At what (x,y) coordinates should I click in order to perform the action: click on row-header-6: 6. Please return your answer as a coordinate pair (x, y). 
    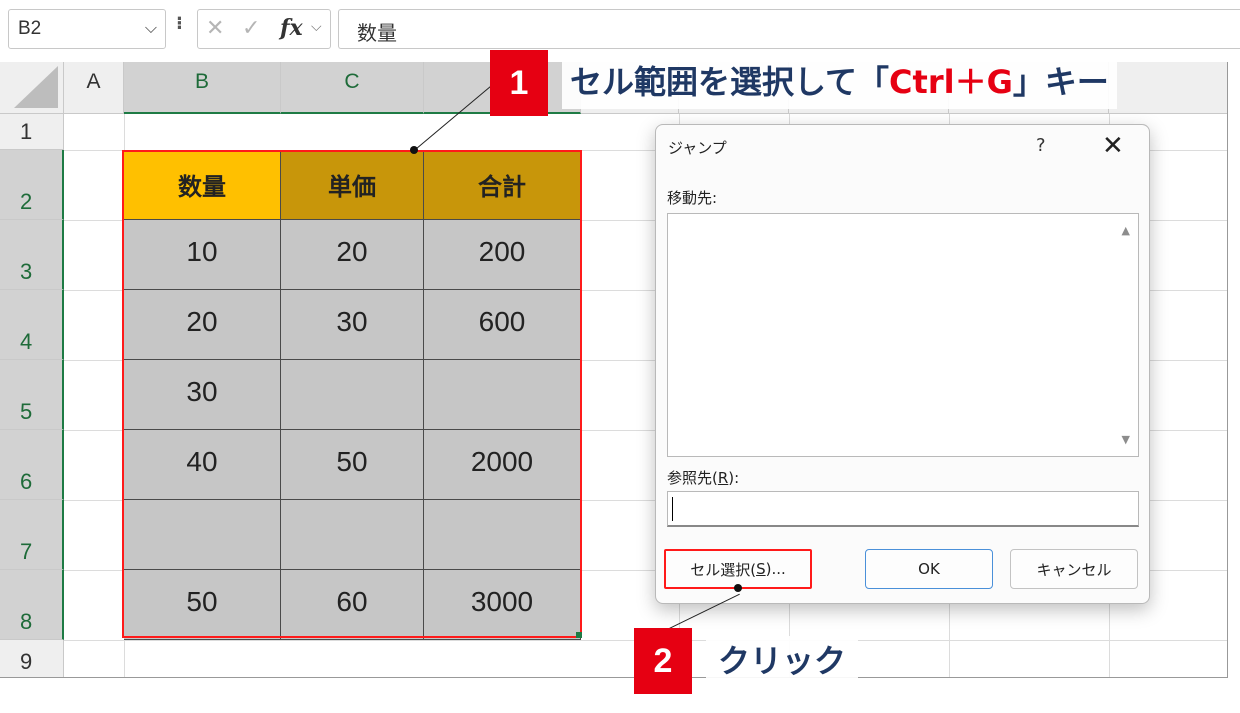
    Looking at the image, I should click on (32, 465).